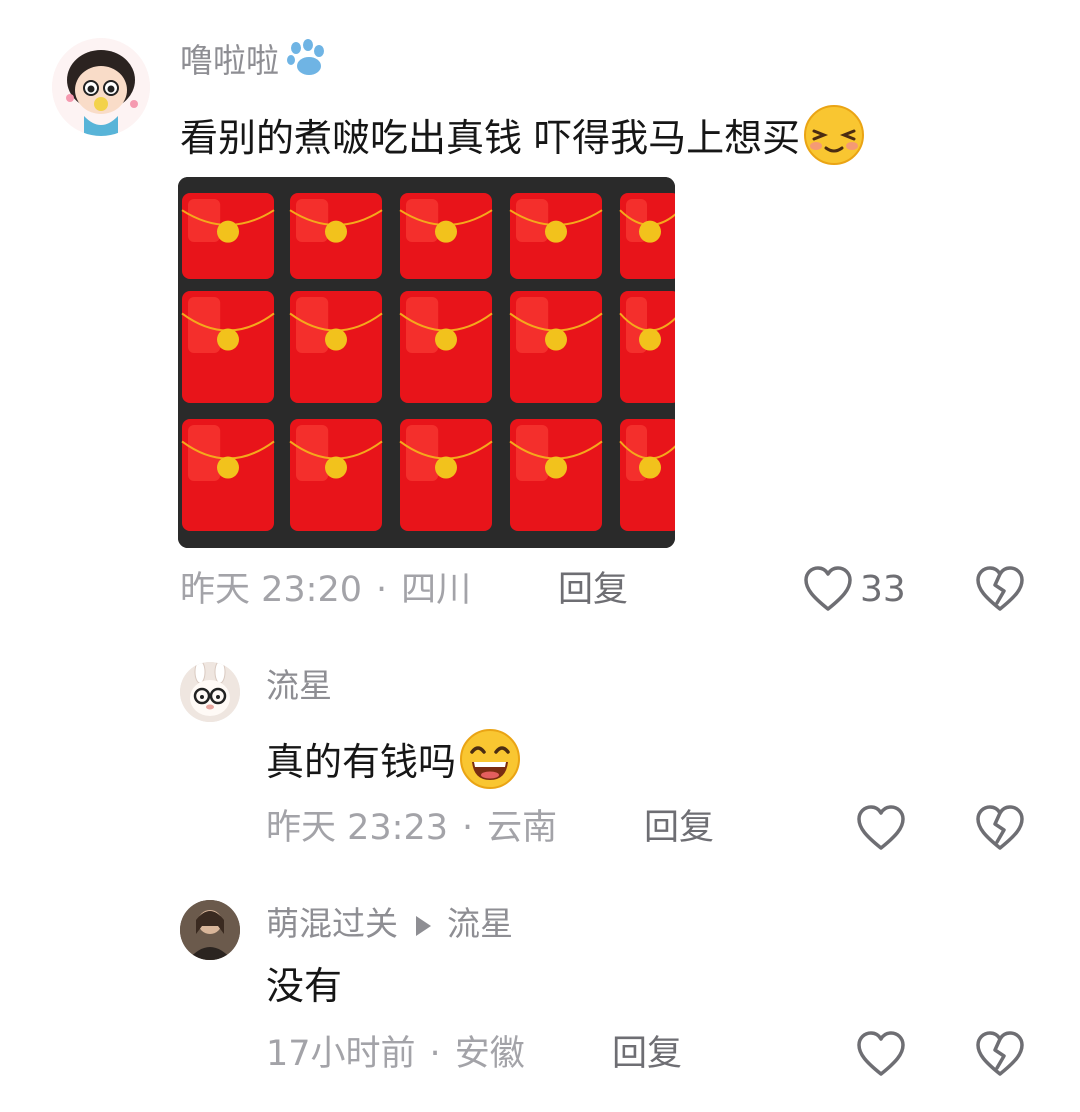 This screenshot has height=1112, width=1080. I want to click on timestamp: 17小时前, so click(341, 1054).